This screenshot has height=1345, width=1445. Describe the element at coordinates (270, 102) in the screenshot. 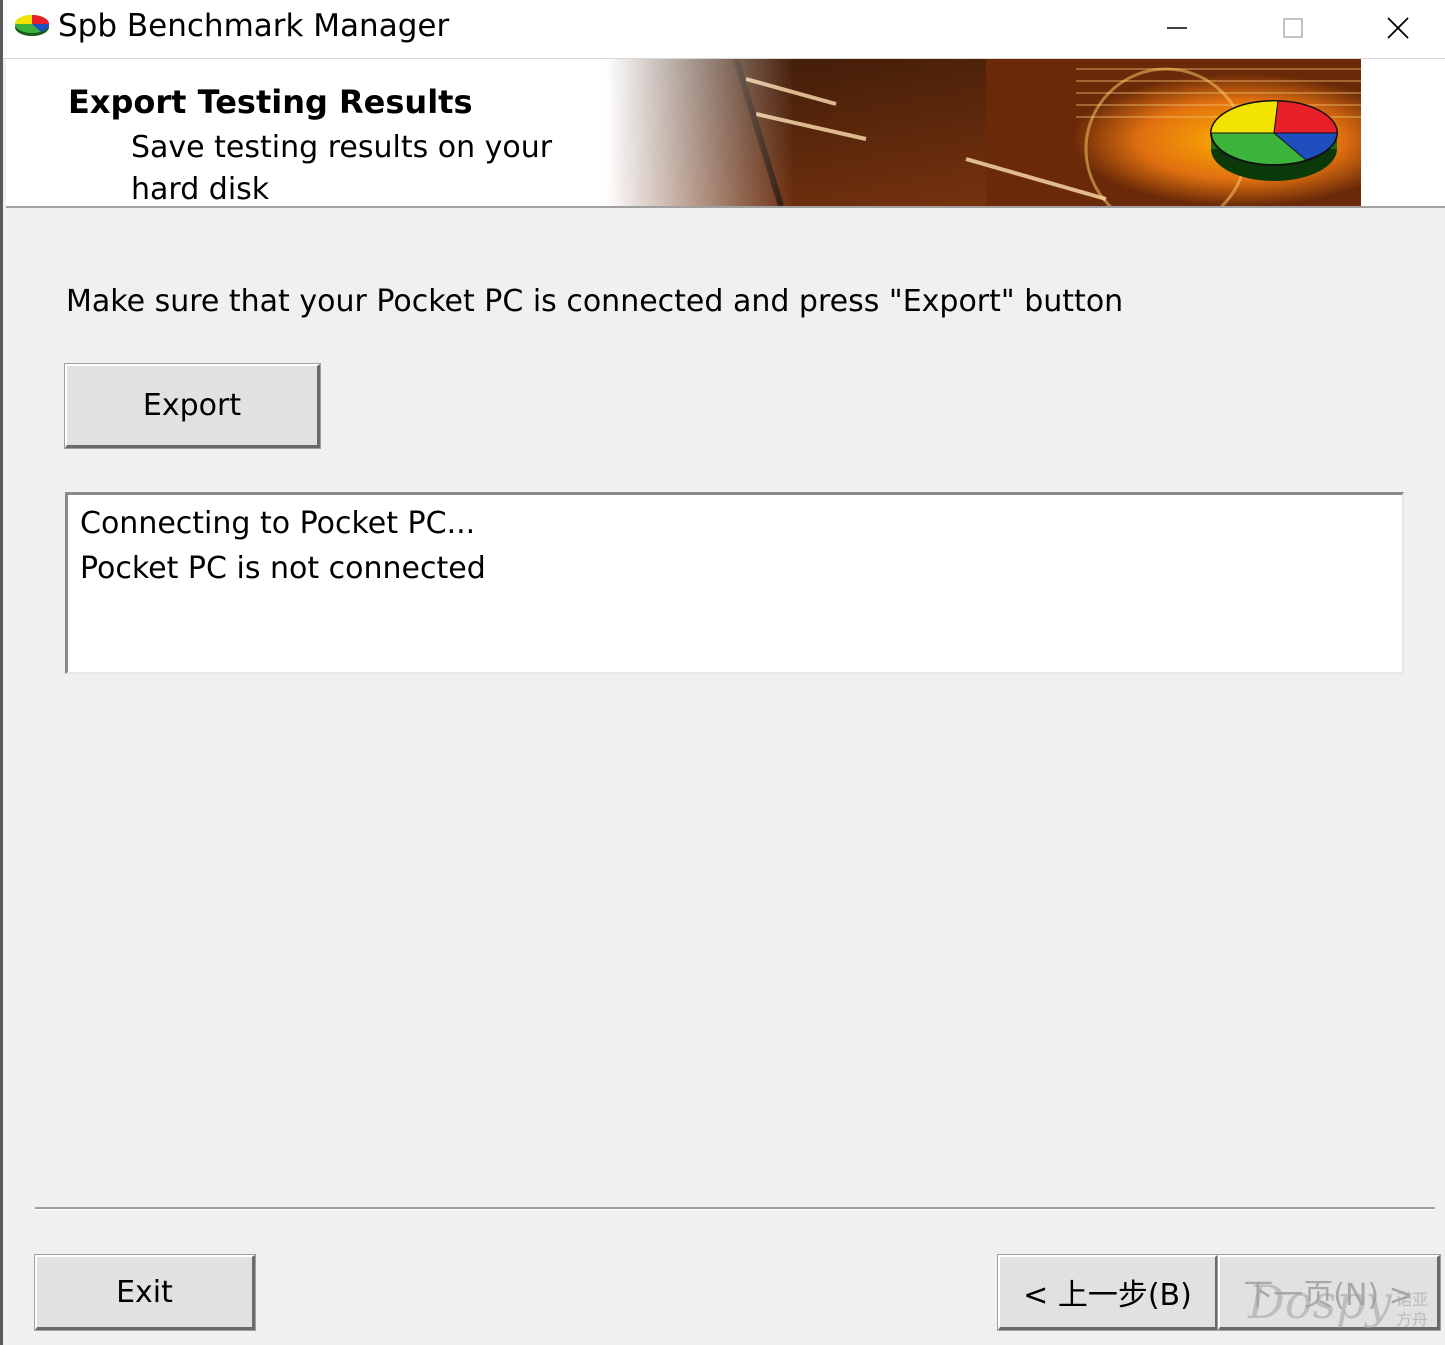

I see `page-title: Export Testing Results` at that location.